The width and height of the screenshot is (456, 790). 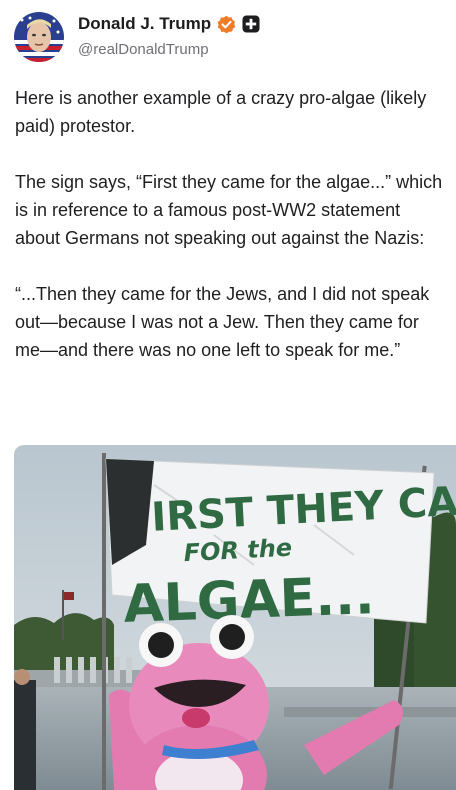 What do you see at coordinates (144, 24) in the screenshot?
I see `display-name: Donald J. Trump` at bounding box center [144, 24].